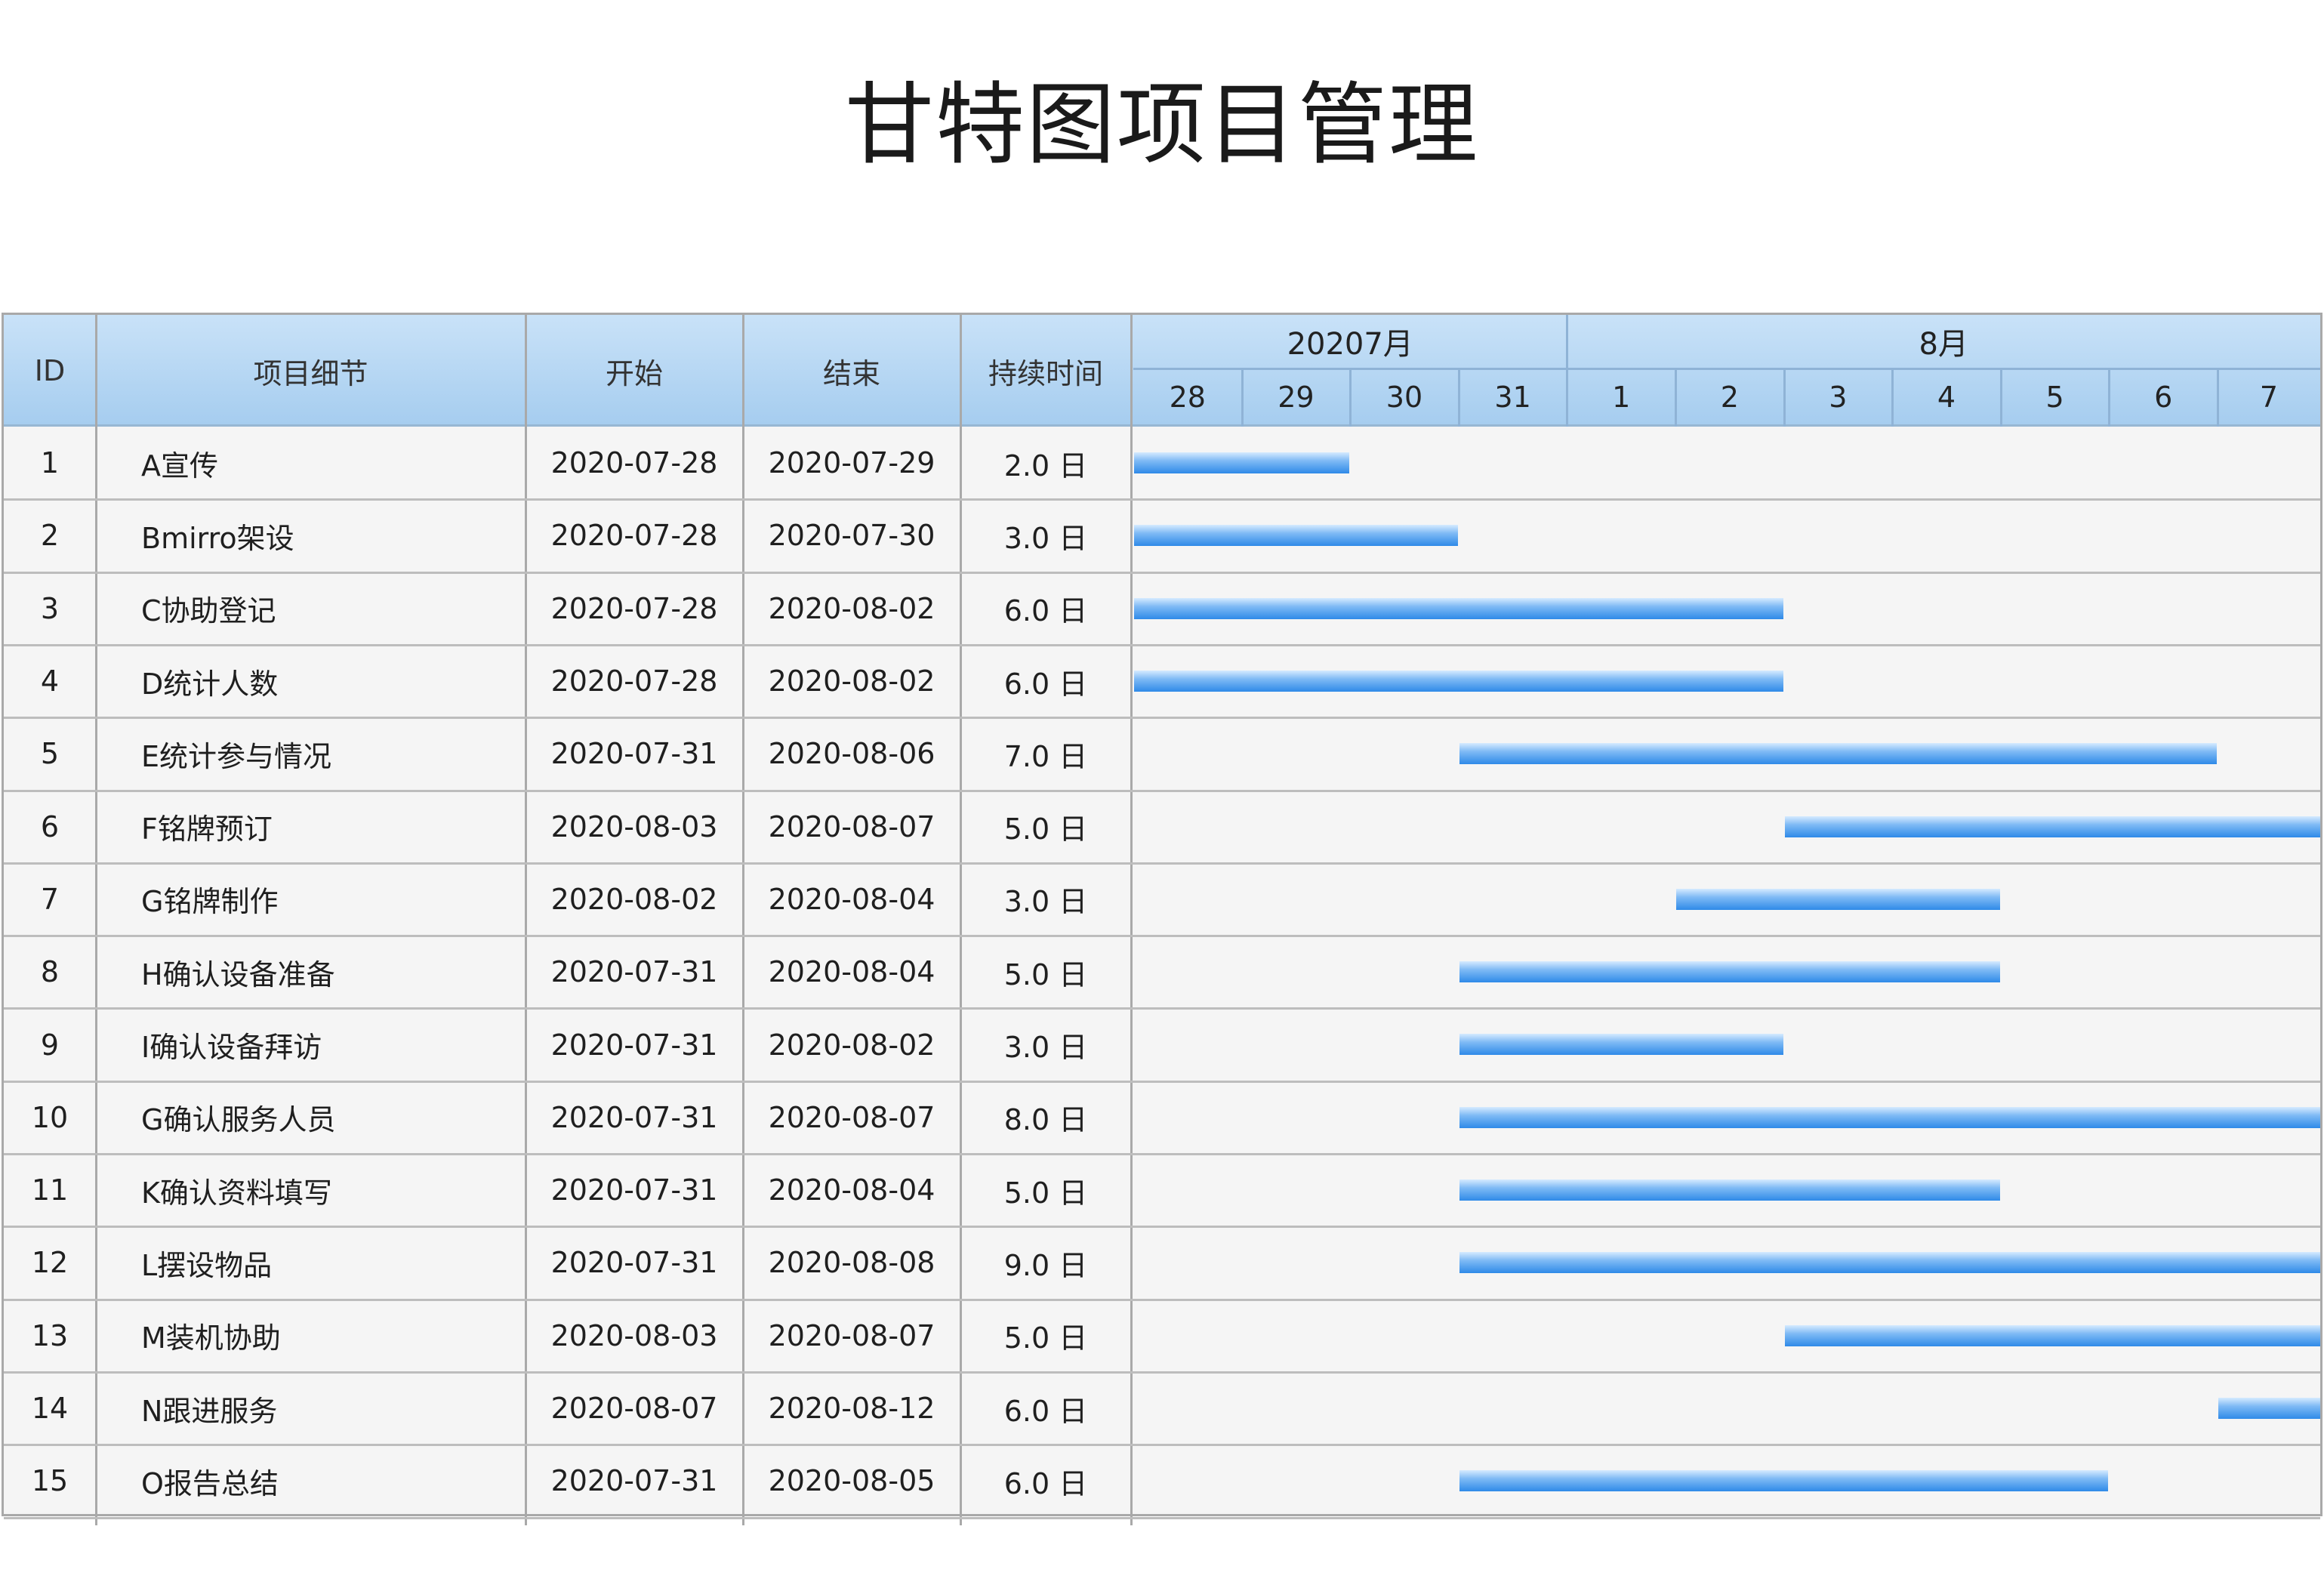 The width and height of the screenshot is (2324, 1588). I want to click on day-header: 29, so click(1296, 397).